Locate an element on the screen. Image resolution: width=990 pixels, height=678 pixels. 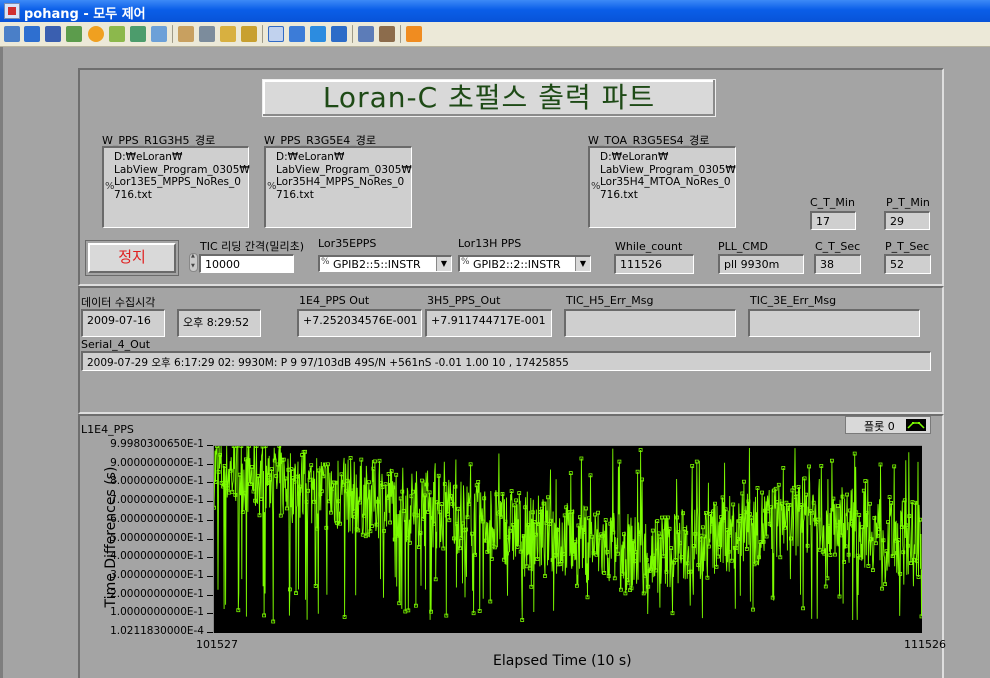
lor13-value: GPIB2::2::INSTR is located at coordinates (517, 264).